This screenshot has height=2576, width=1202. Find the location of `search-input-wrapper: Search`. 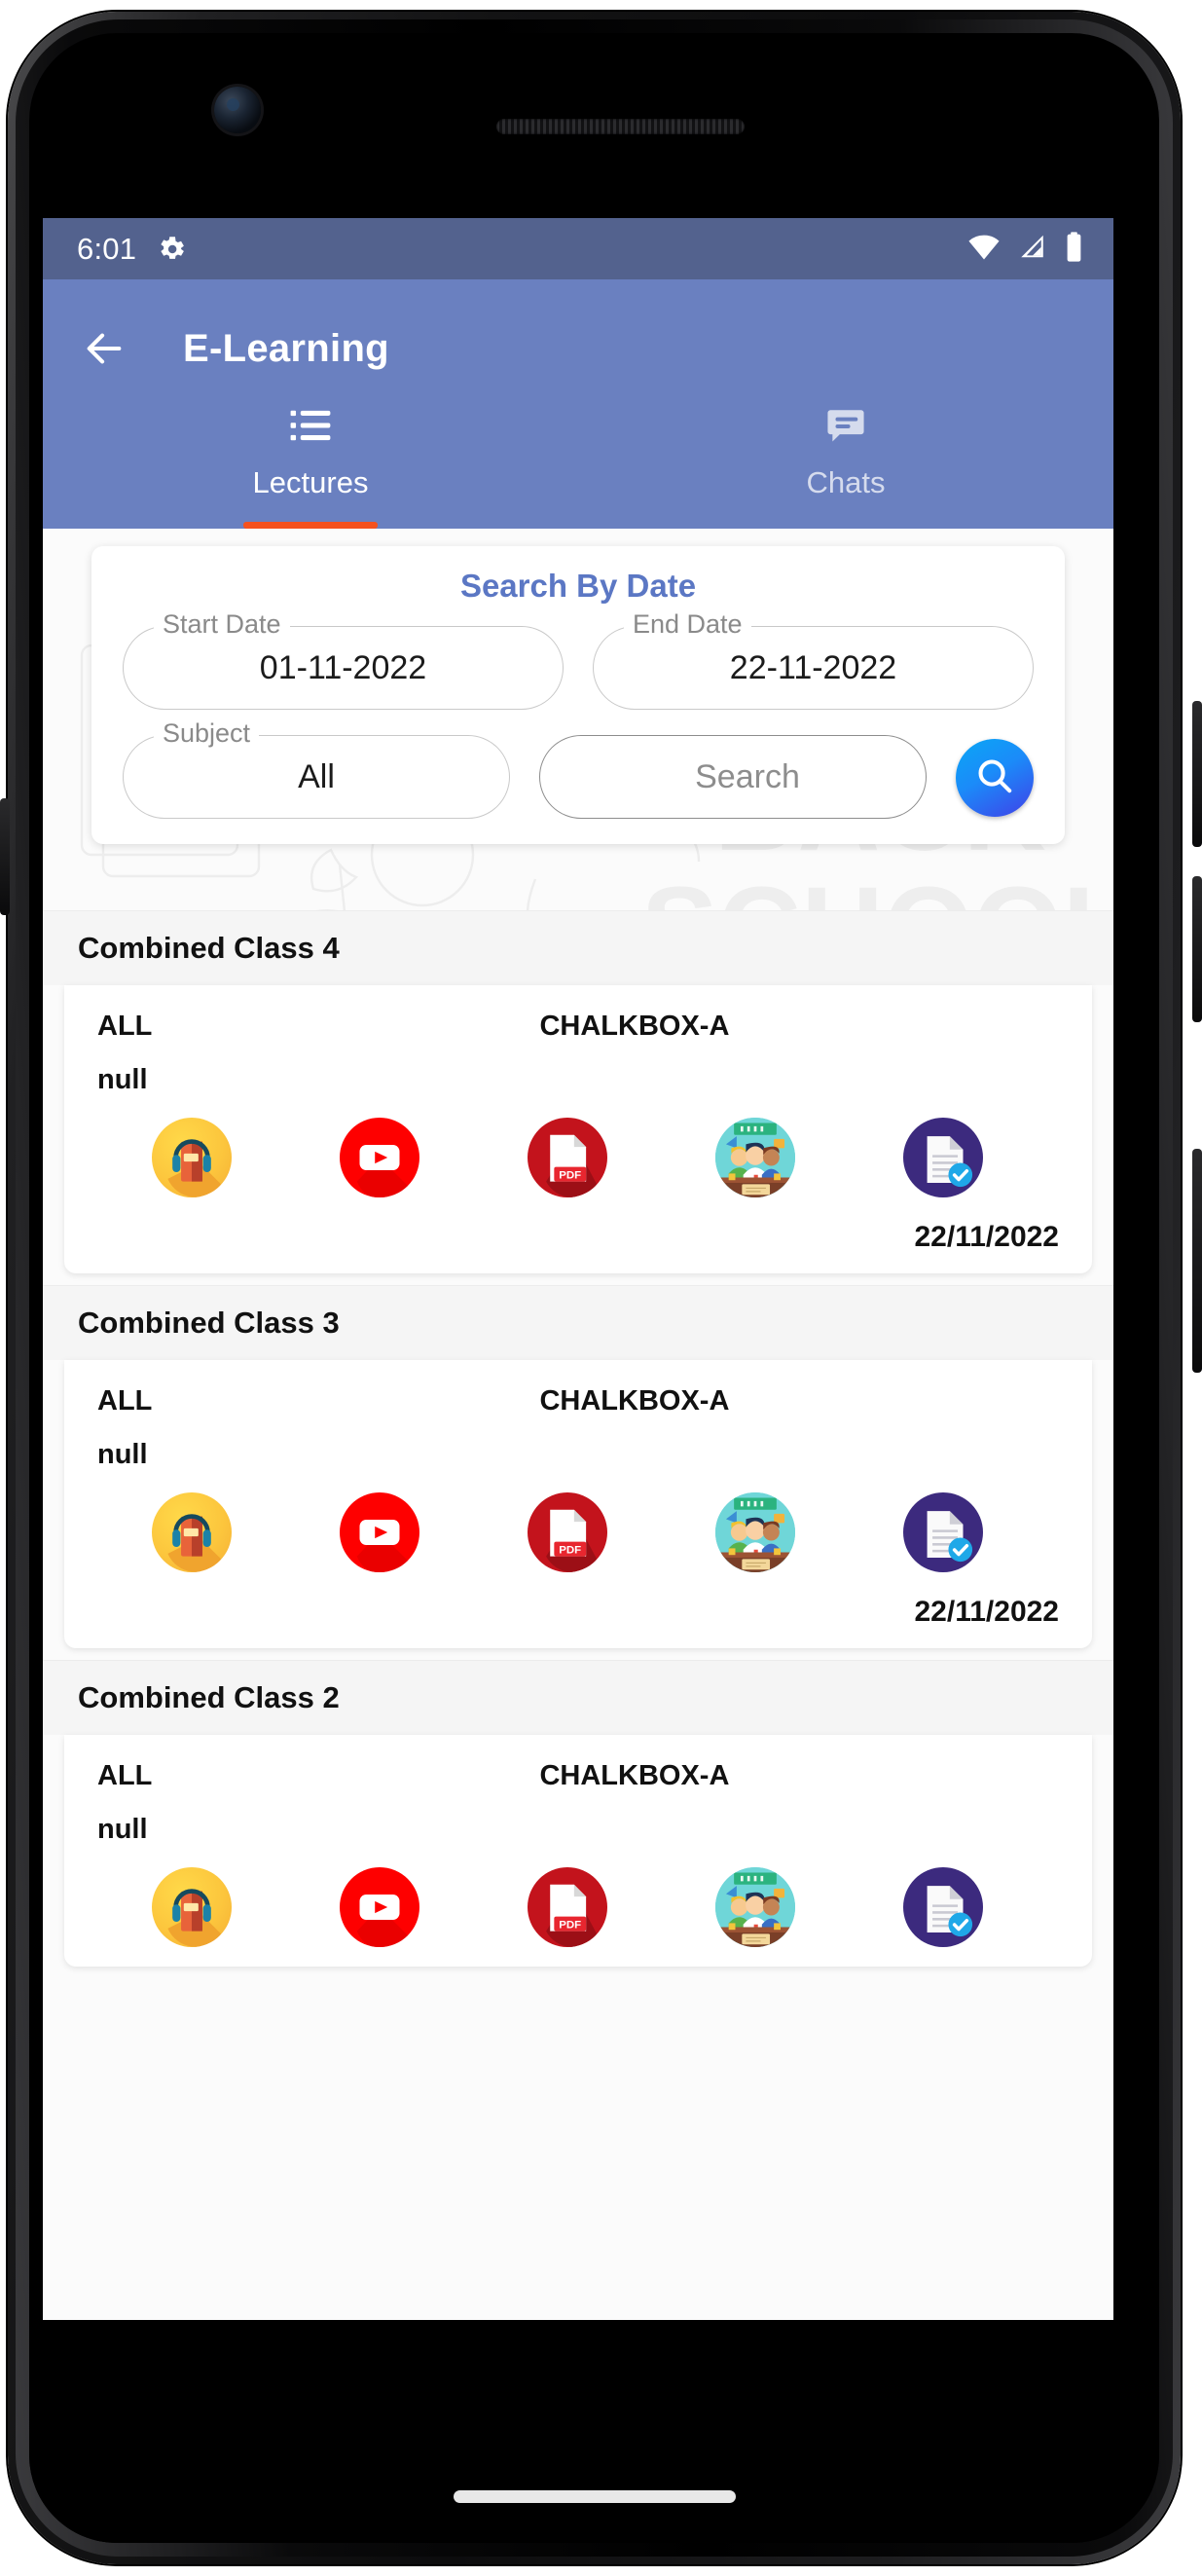

search-input-wrapper: Search is located at coordinates (733, 777).